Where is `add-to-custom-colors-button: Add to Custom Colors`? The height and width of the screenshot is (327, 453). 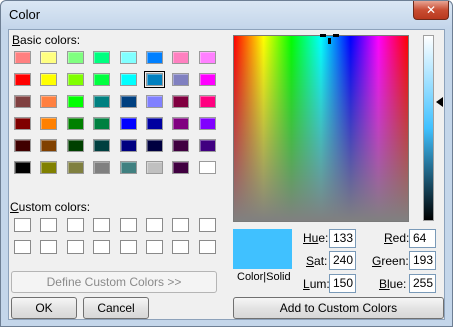 add-to-custom-colors-button: Add to Custom Colors is located at coordinates (338, 308).